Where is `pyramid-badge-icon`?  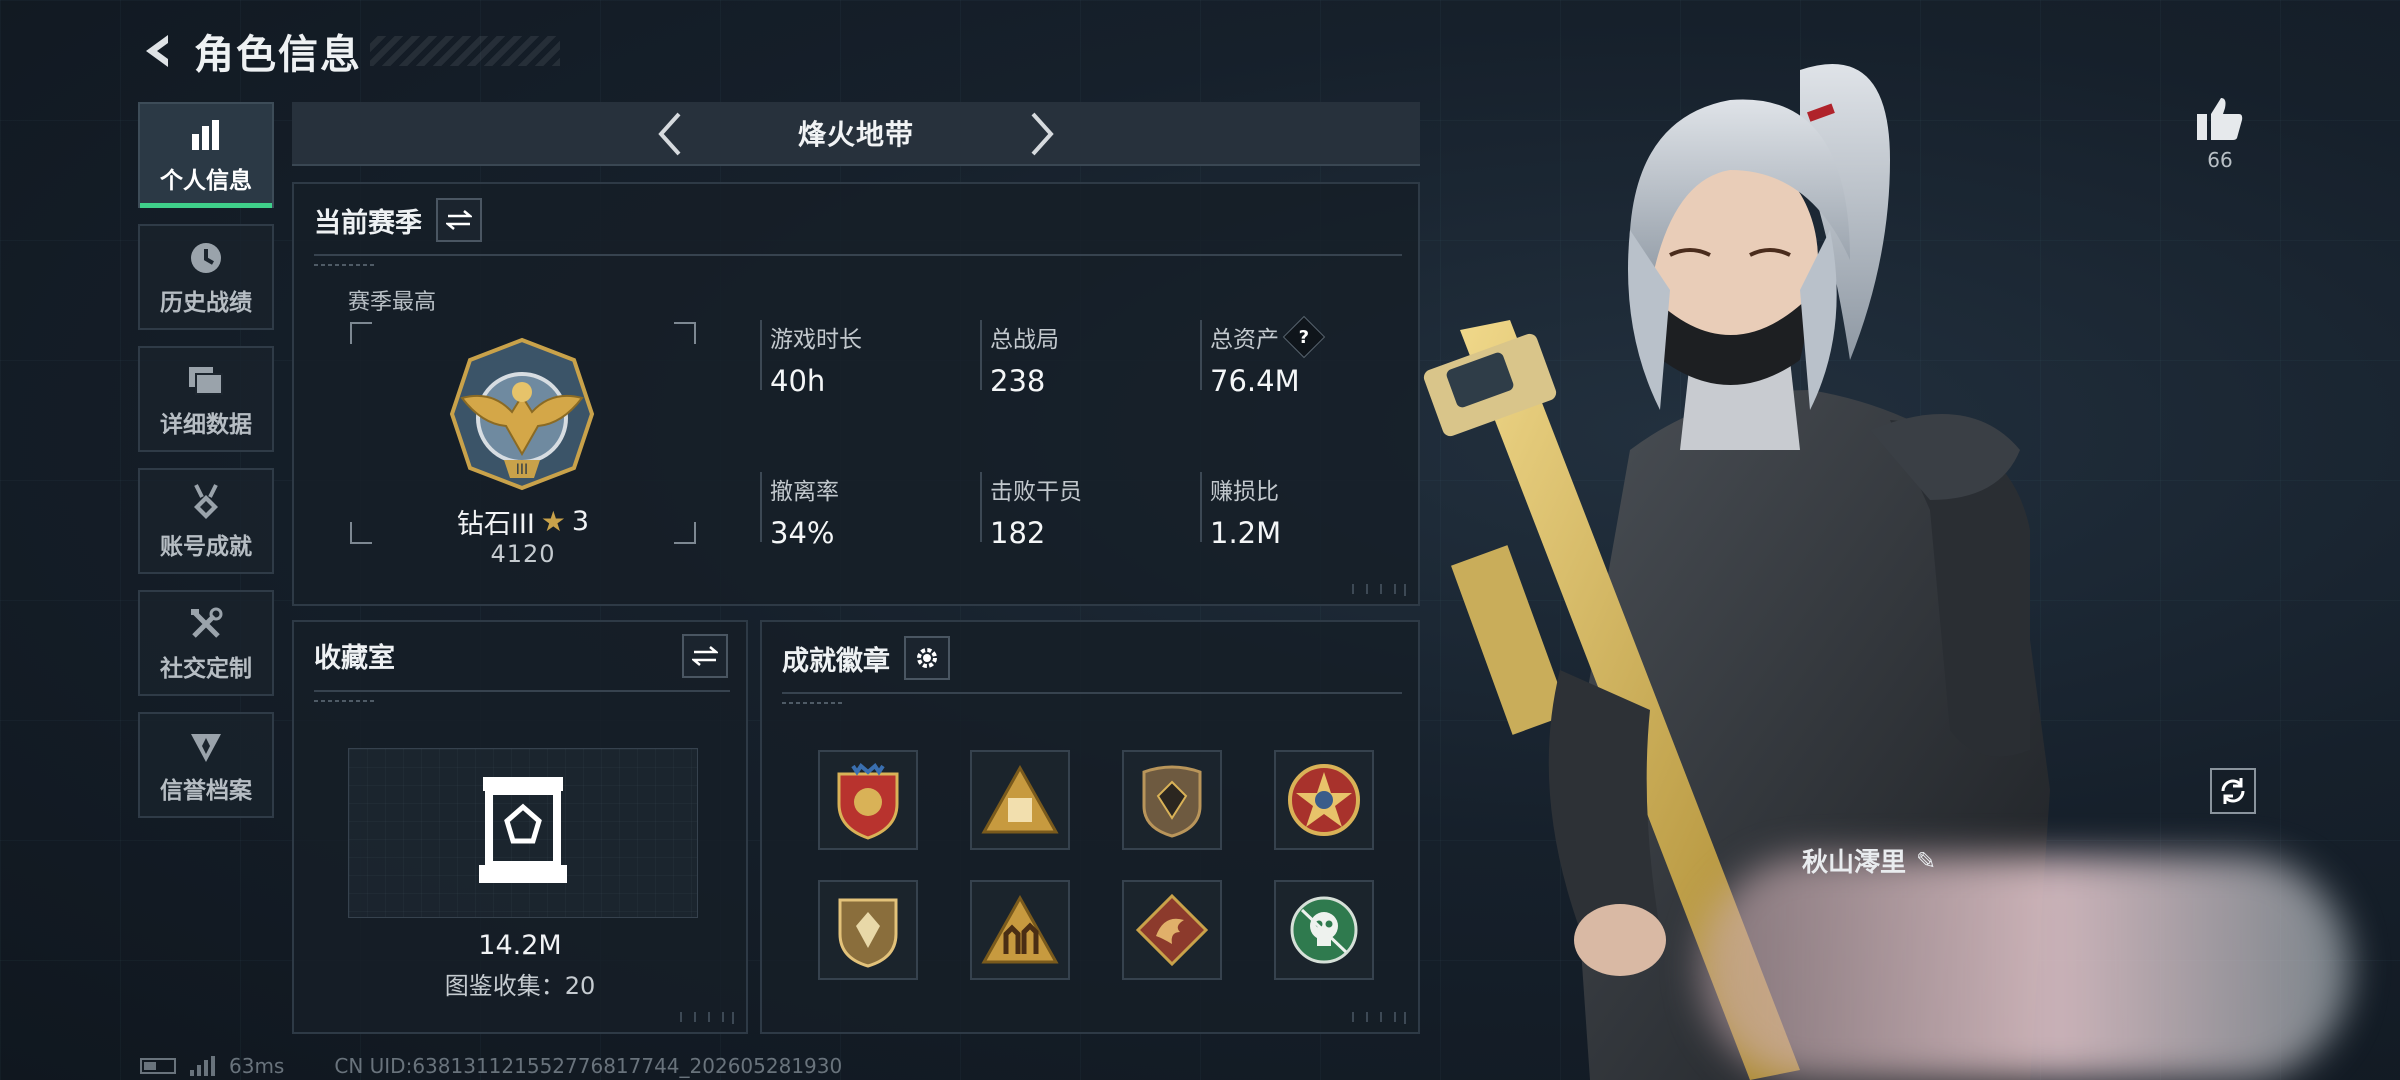 pyramid-badge-icon is located at coordinates (1020, 799).